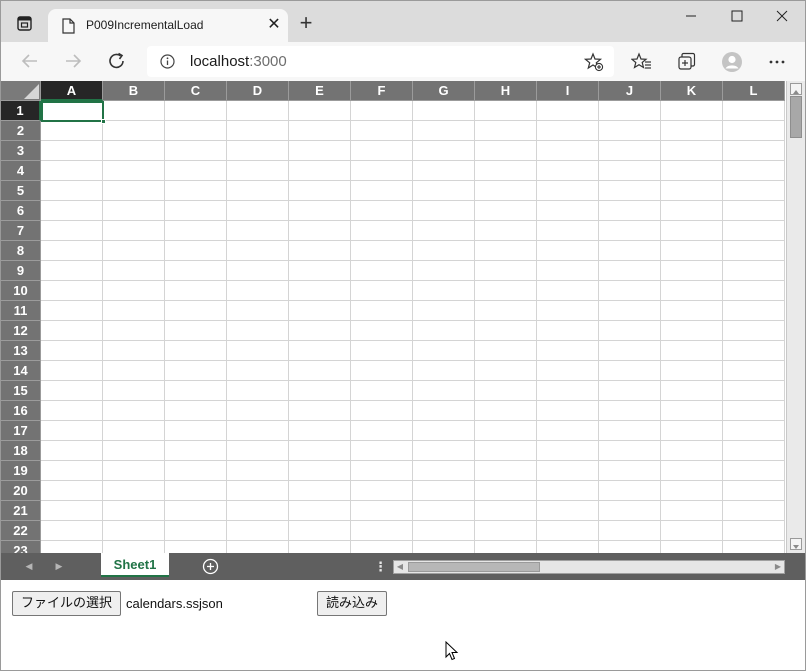  I want to click on column-header: H, so click(506, 91).